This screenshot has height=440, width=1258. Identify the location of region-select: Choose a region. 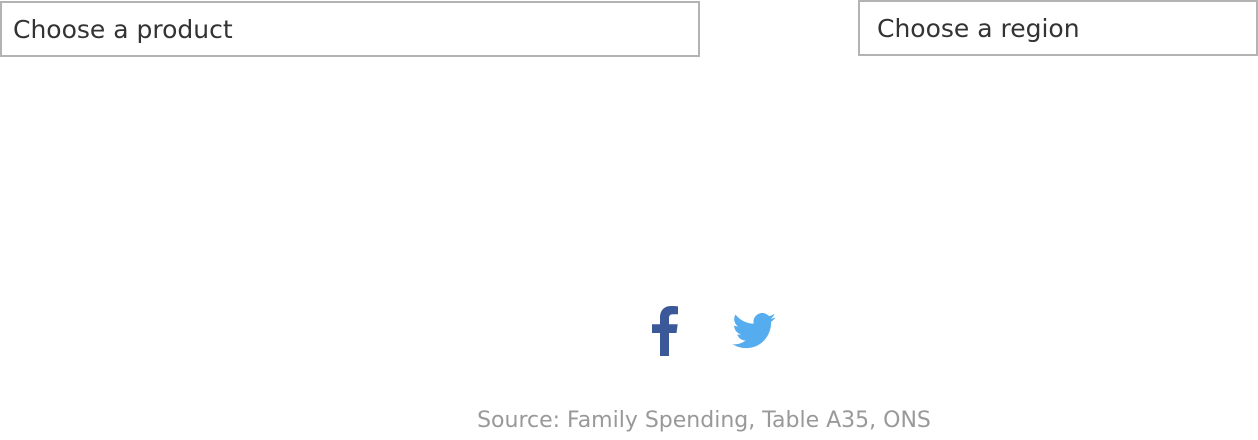
(1058, 28).